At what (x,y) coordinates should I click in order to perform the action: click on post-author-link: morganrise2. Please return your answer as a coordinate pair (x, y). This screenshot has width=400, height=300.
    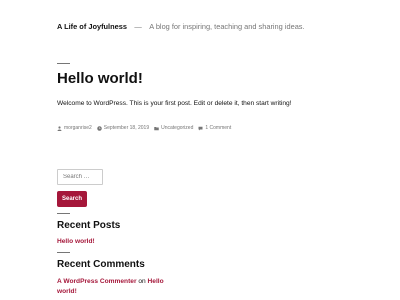
    Looking at the image, I should click on (78, 128).